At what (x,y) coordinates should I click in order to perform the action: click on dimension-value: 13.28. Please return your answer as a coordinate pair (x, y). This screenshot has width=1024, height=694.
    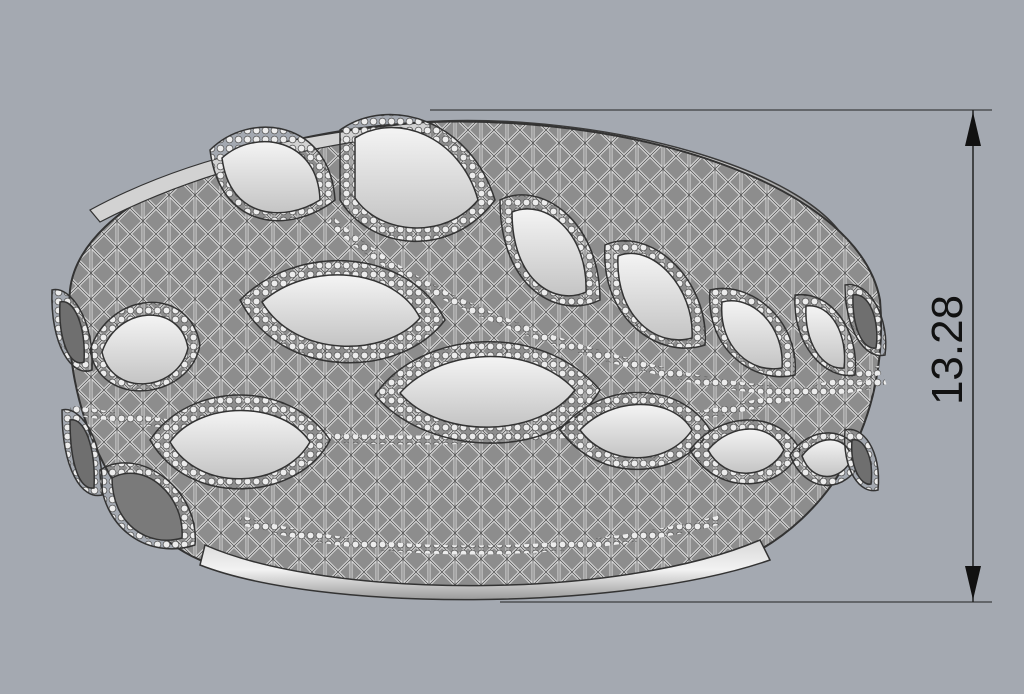
    Looking at the image, I should click on (947, 350).